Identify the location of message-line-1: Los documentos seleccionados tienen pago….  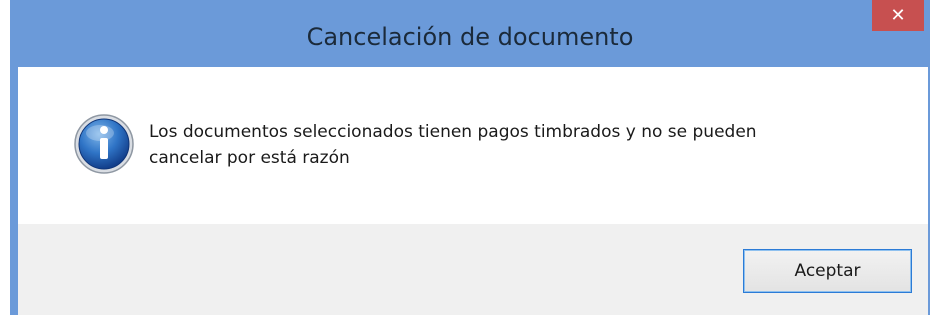
(453, 132).